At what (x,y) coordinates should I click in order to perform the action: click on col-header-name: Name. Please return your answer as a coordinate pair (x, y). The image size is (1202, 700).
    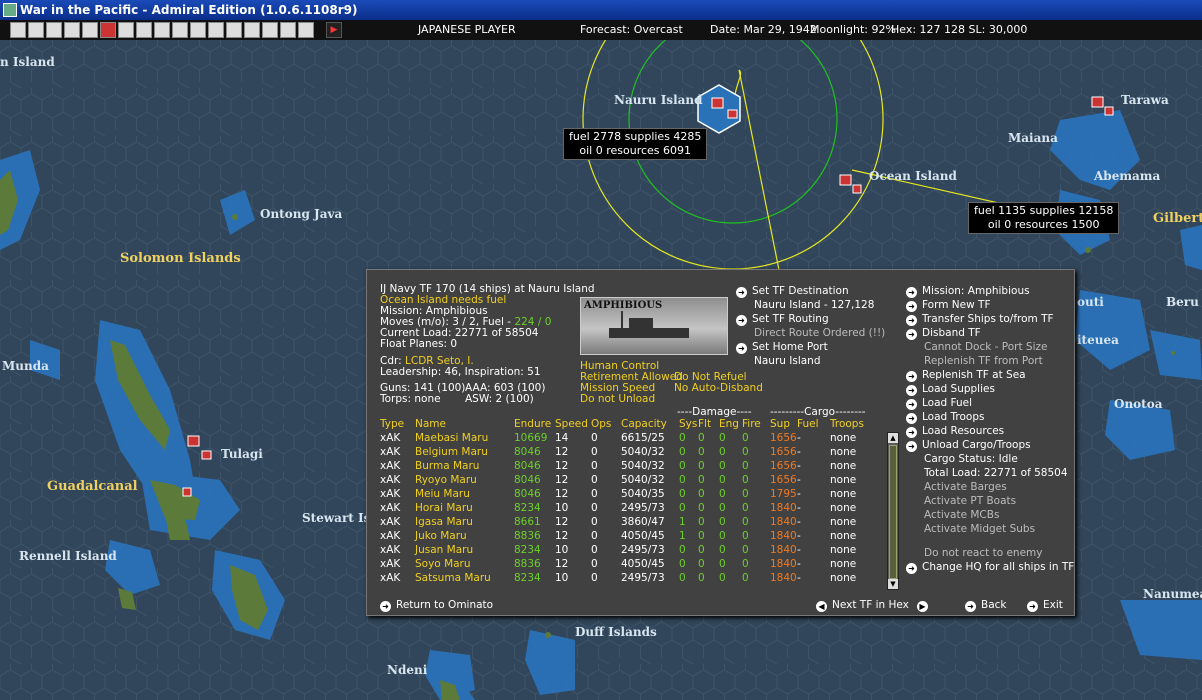
    Looking at the image, I should click on (430, 424).